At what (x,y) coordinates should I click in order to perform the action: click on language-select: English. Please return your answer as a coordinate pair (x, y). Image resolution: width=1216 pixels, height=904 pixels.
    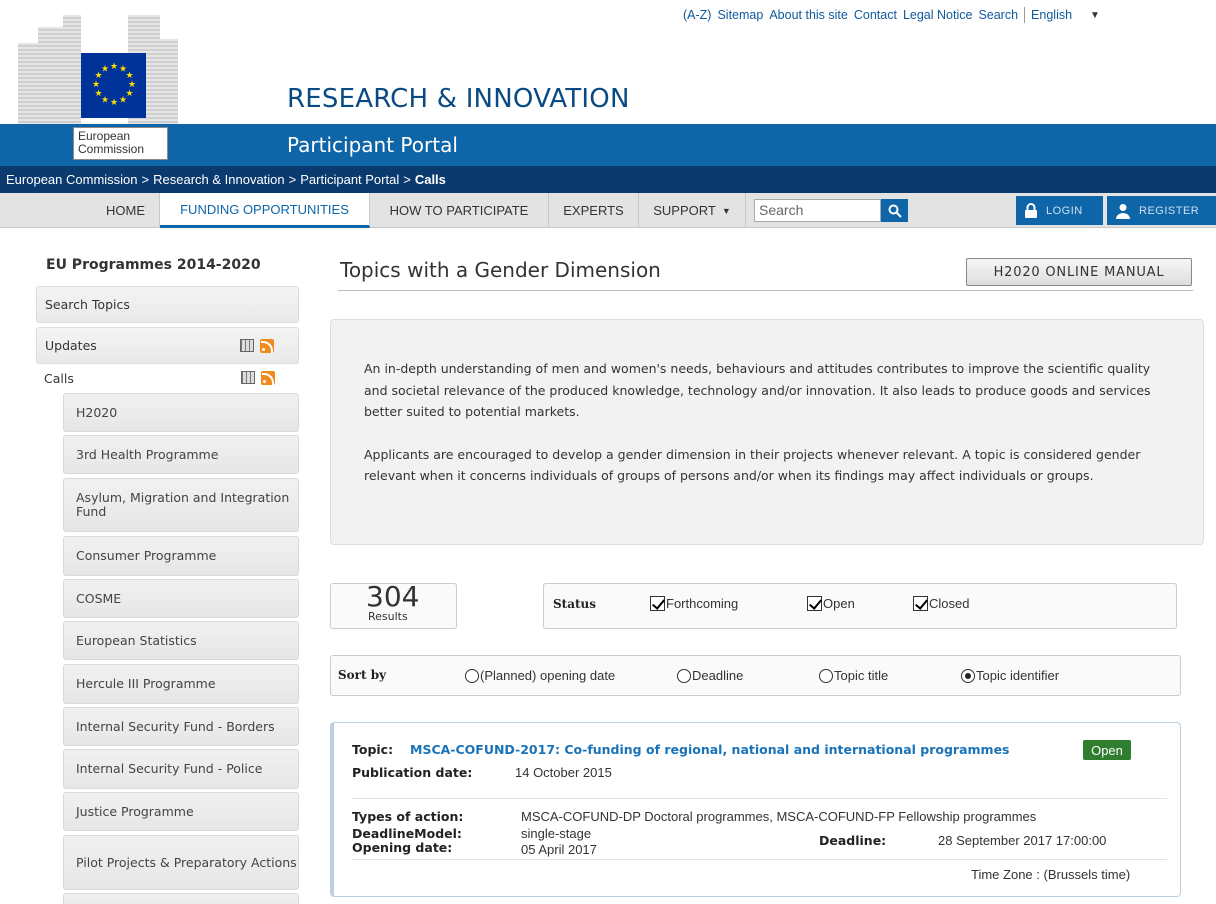
    Looking at the image, I should click on (1051, 15).